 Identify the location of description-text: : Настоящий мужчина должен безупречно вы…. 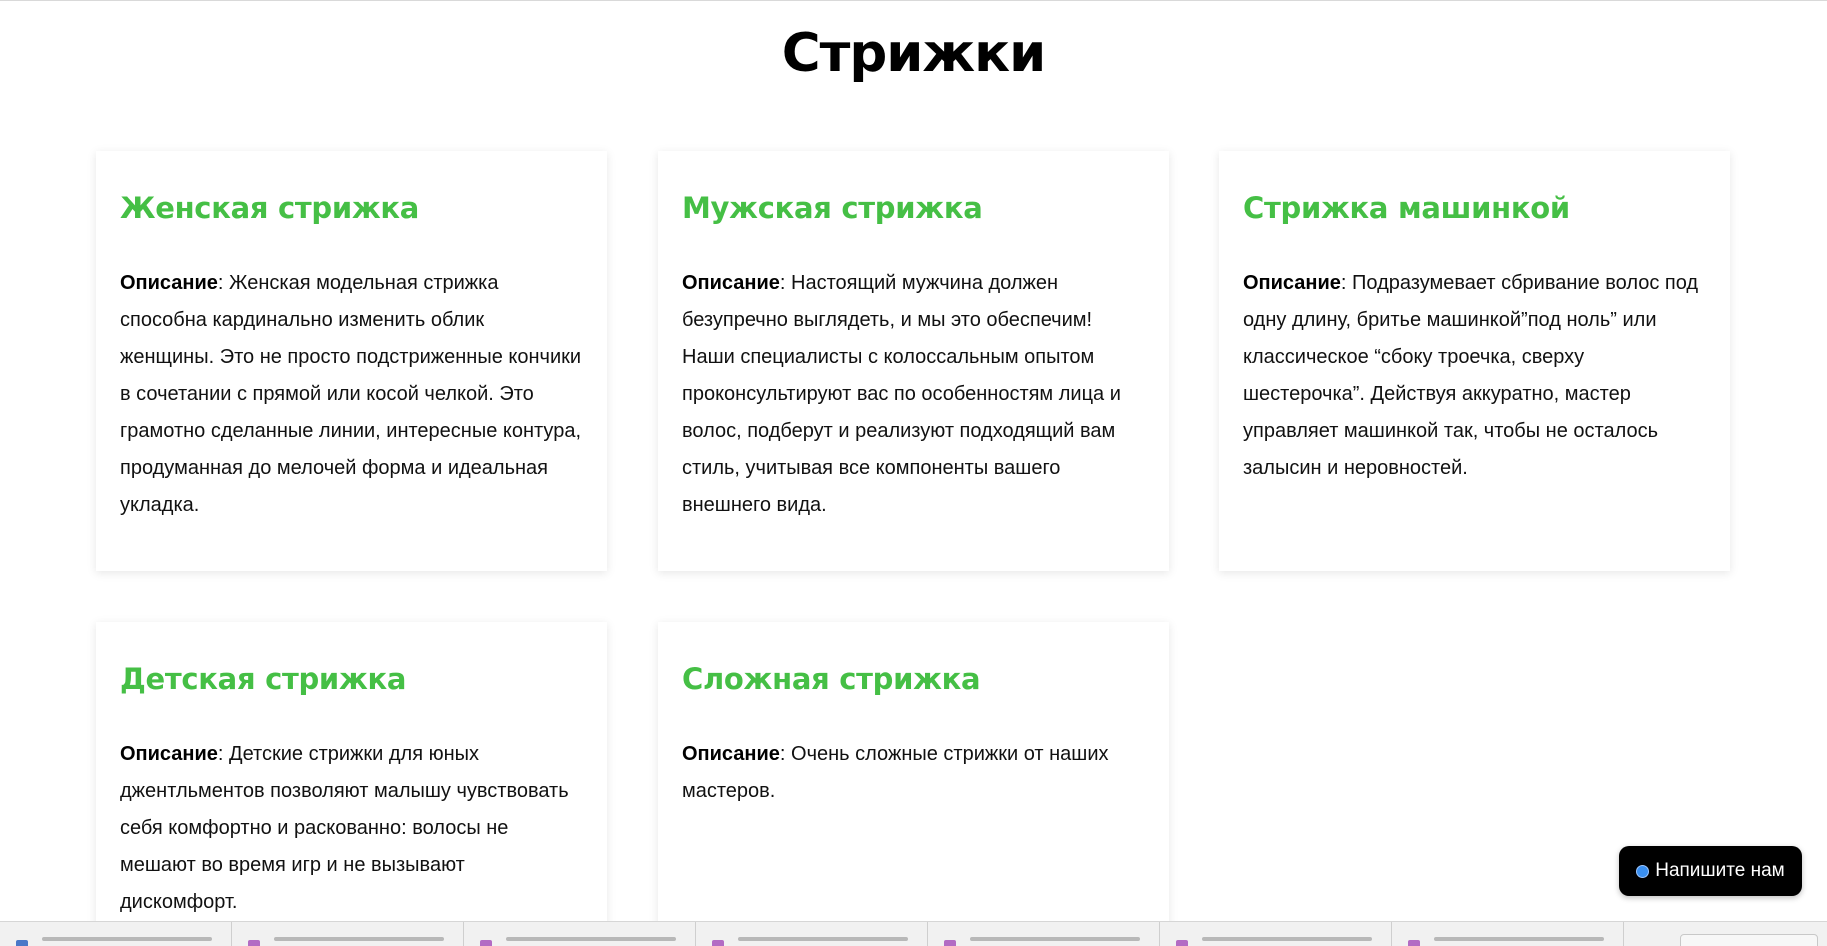
(901, 393).